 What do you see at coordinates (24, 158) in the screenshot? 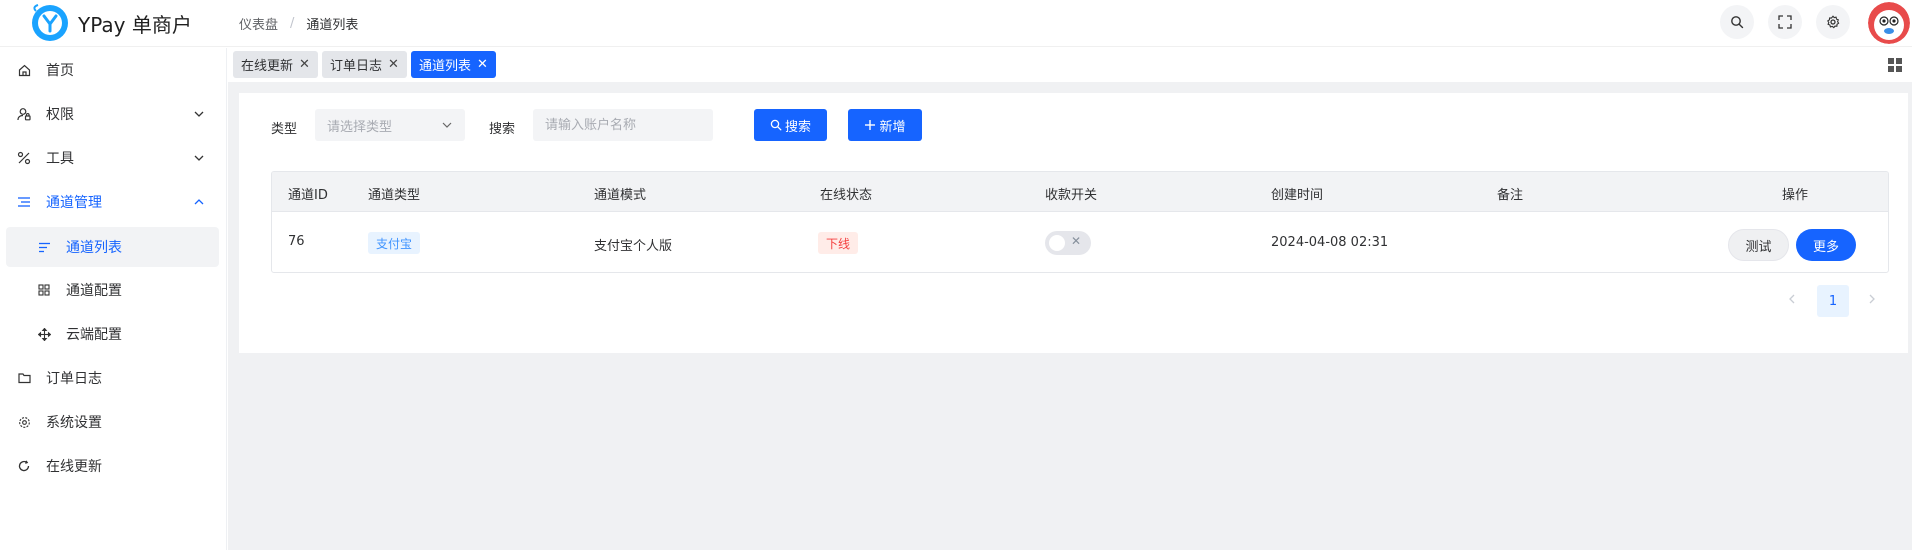
I see `tools-icon` at bounding box center [24, 158].